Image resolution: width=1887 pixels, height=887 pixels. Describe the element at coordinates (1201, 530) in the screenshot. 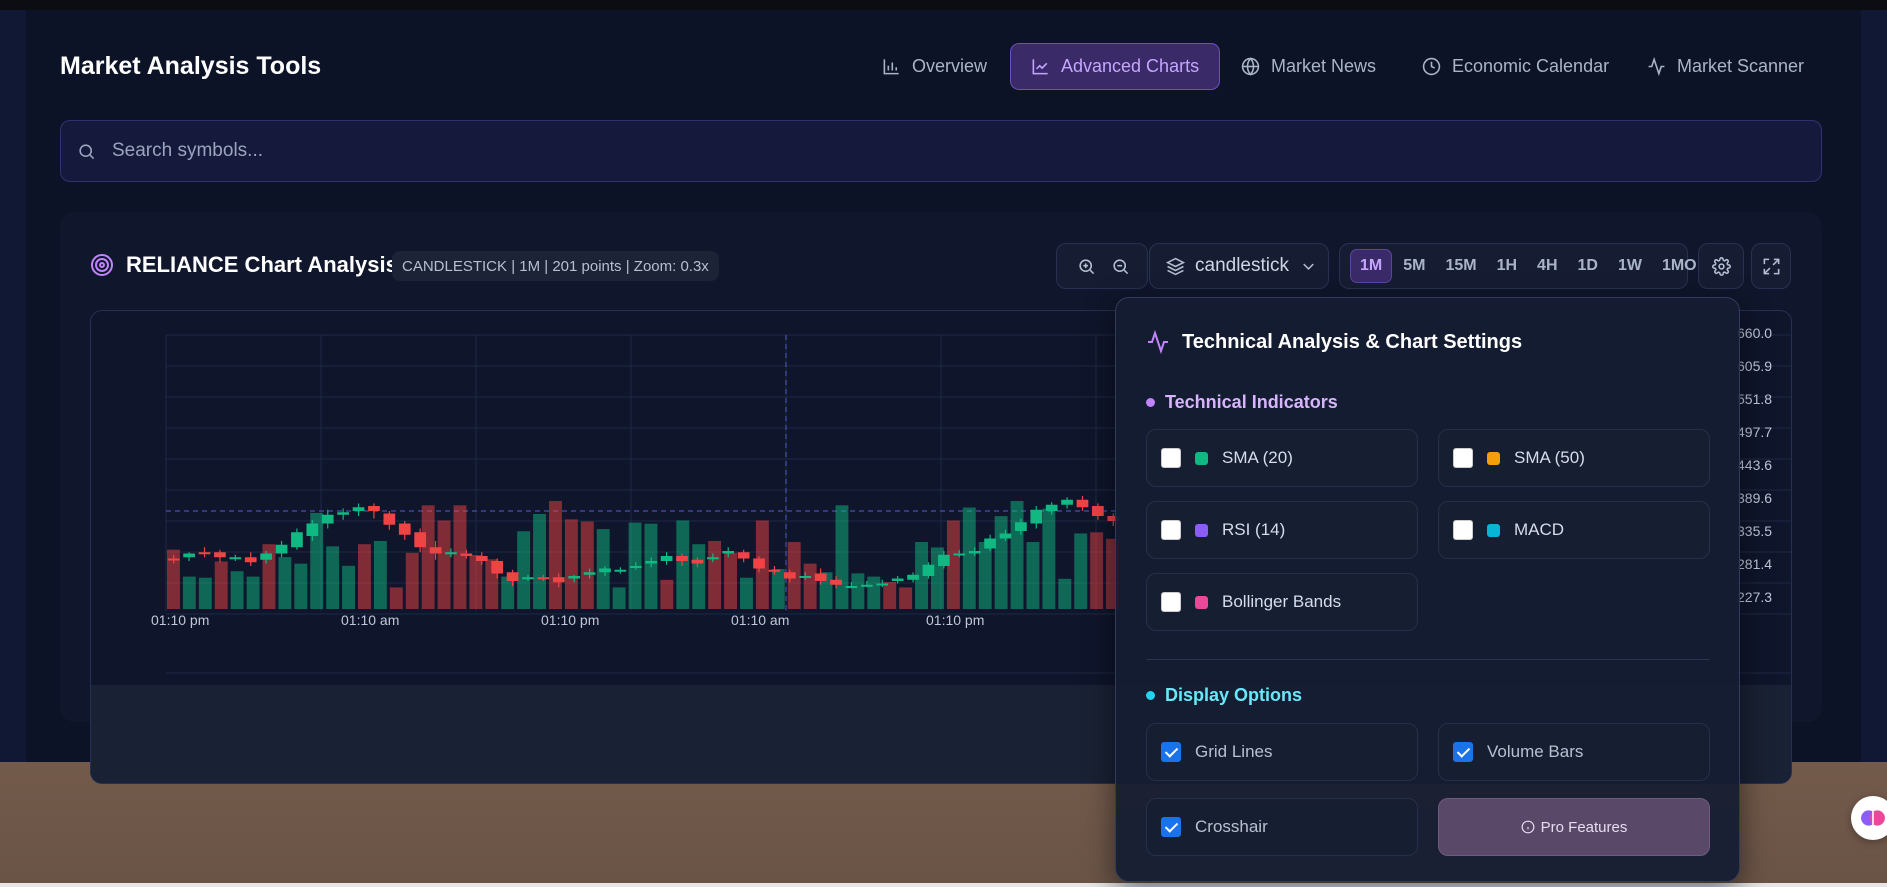

I see `rsi-swatch` at that location.